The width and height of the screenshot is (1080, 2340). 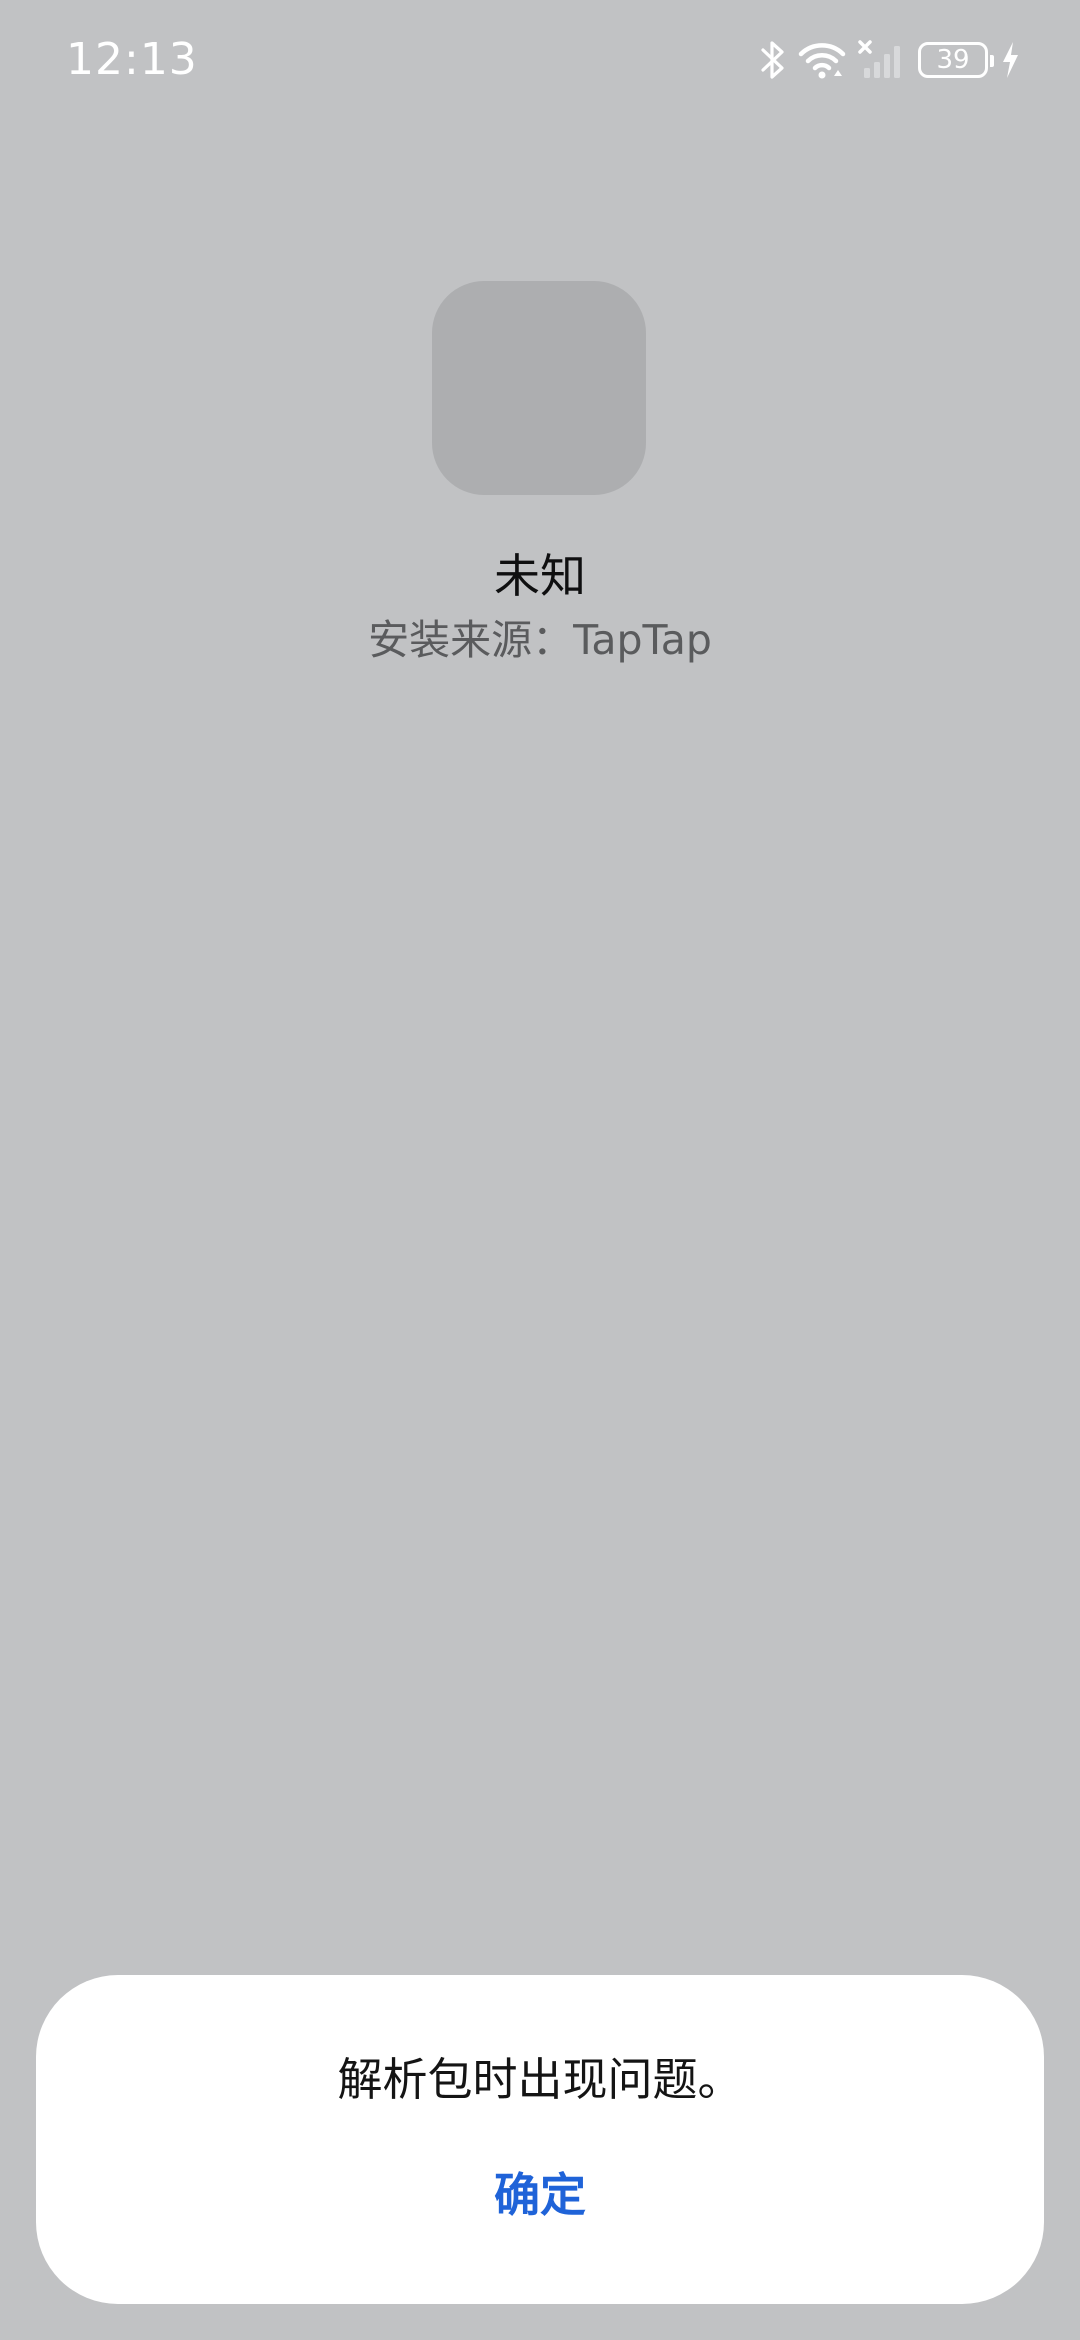 I want to click on wifi-icon, so click(x=822, y=60).